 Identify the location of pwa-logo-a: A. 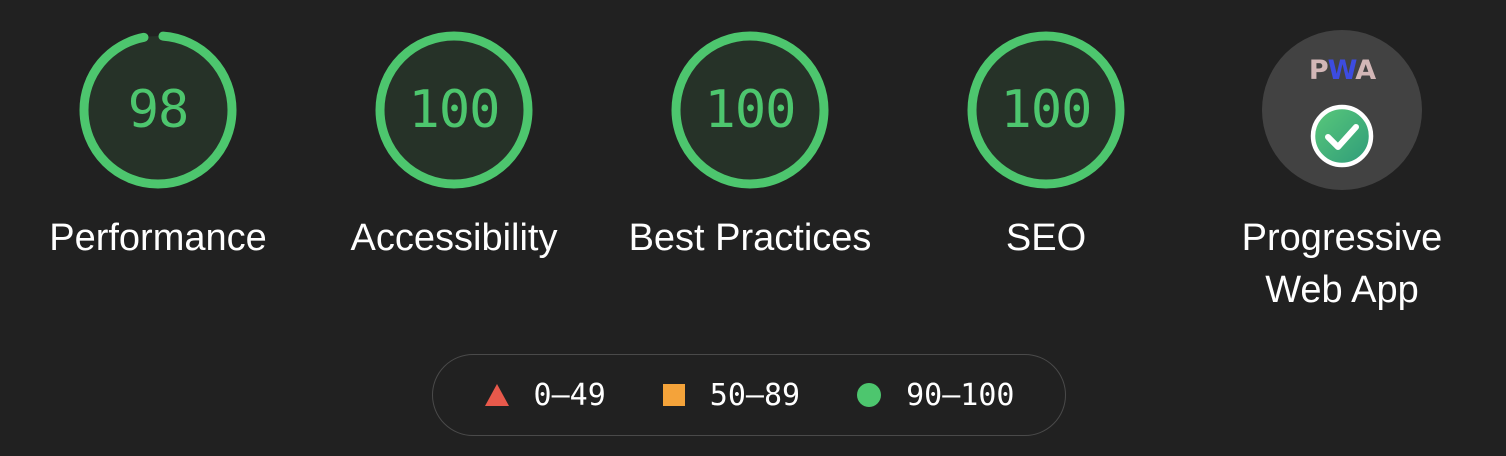
(1365, 70).